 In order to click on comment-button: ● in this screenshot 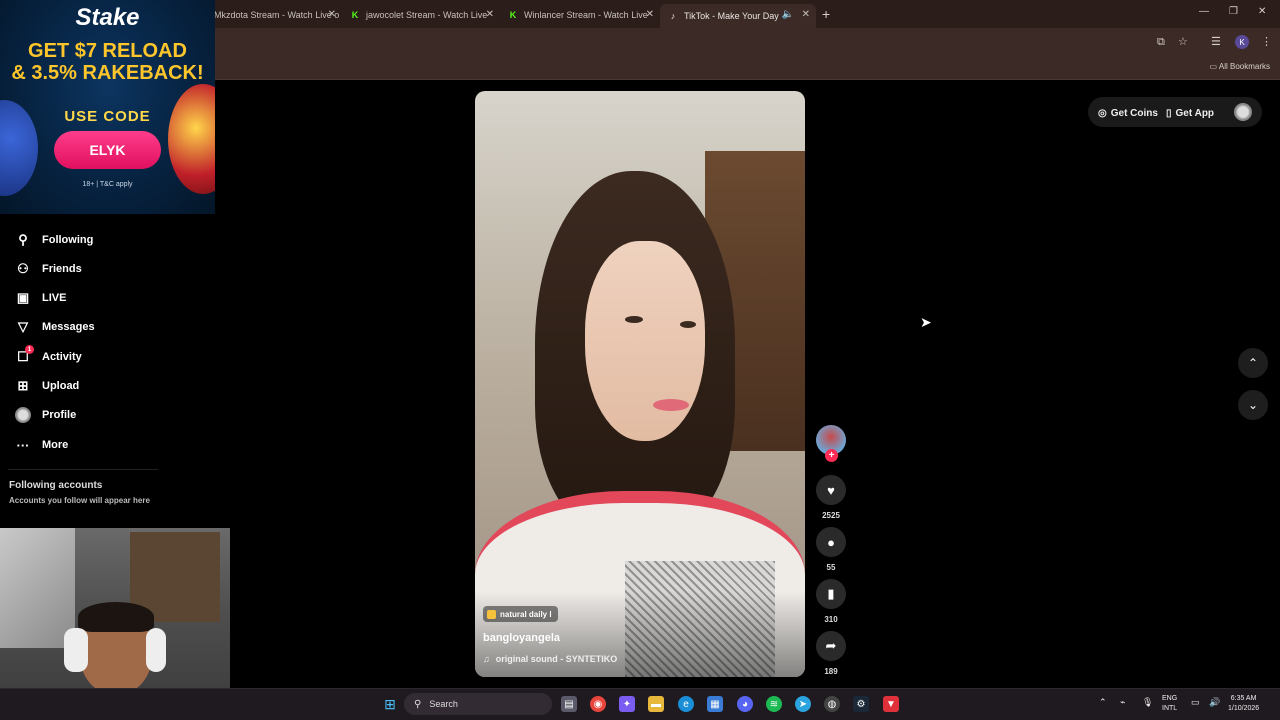, I will do `click(831, 542)`.